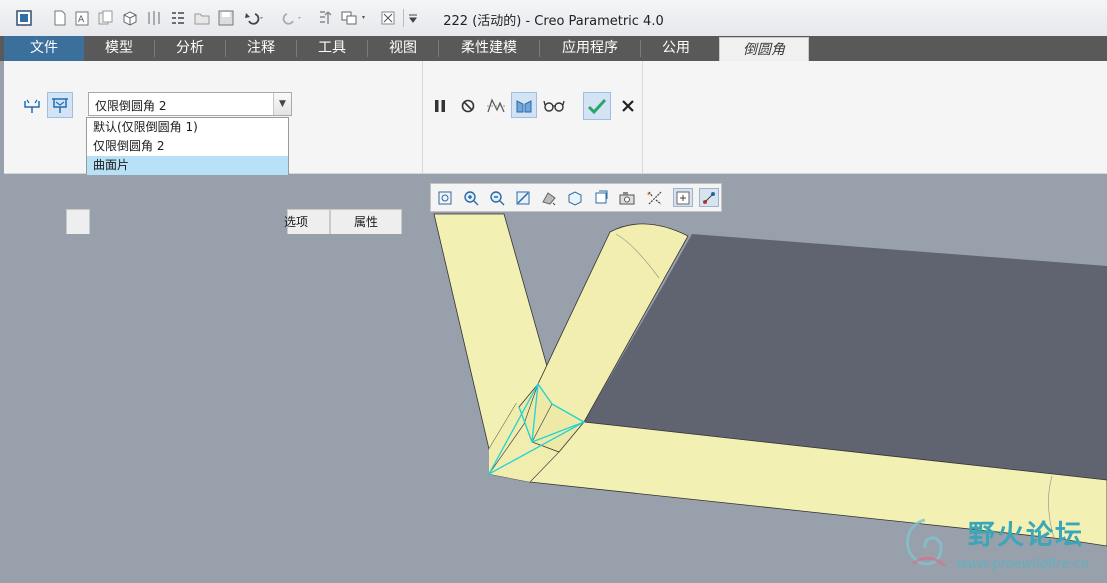 This screenshot has height=583, width=1107. I want to click on tab-round: 倒圆角, so click(764, 49).